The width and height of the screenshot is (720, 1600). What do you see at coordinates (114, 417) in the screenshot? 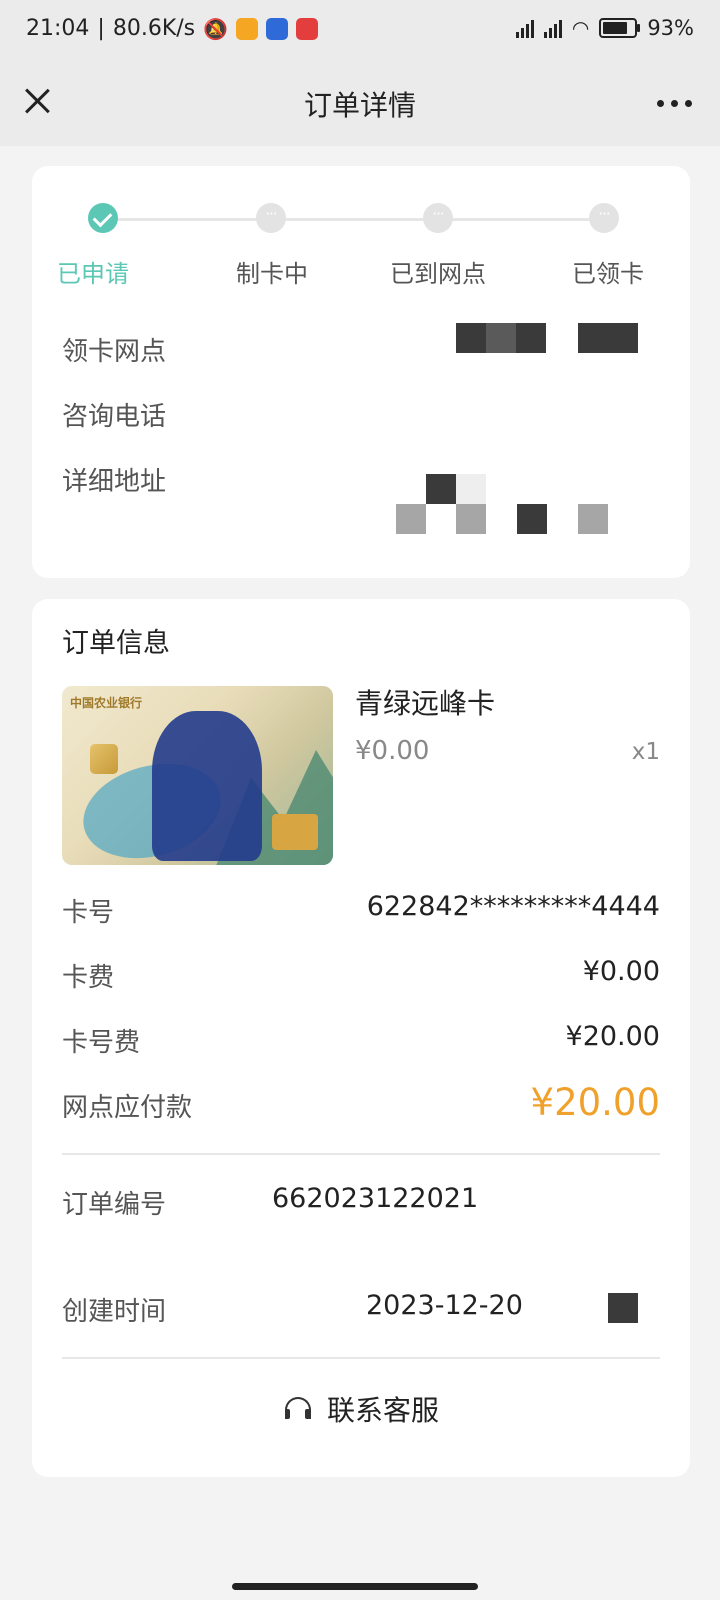
I see `phone-label: 咨询电话` at bounding box center [114, 417].